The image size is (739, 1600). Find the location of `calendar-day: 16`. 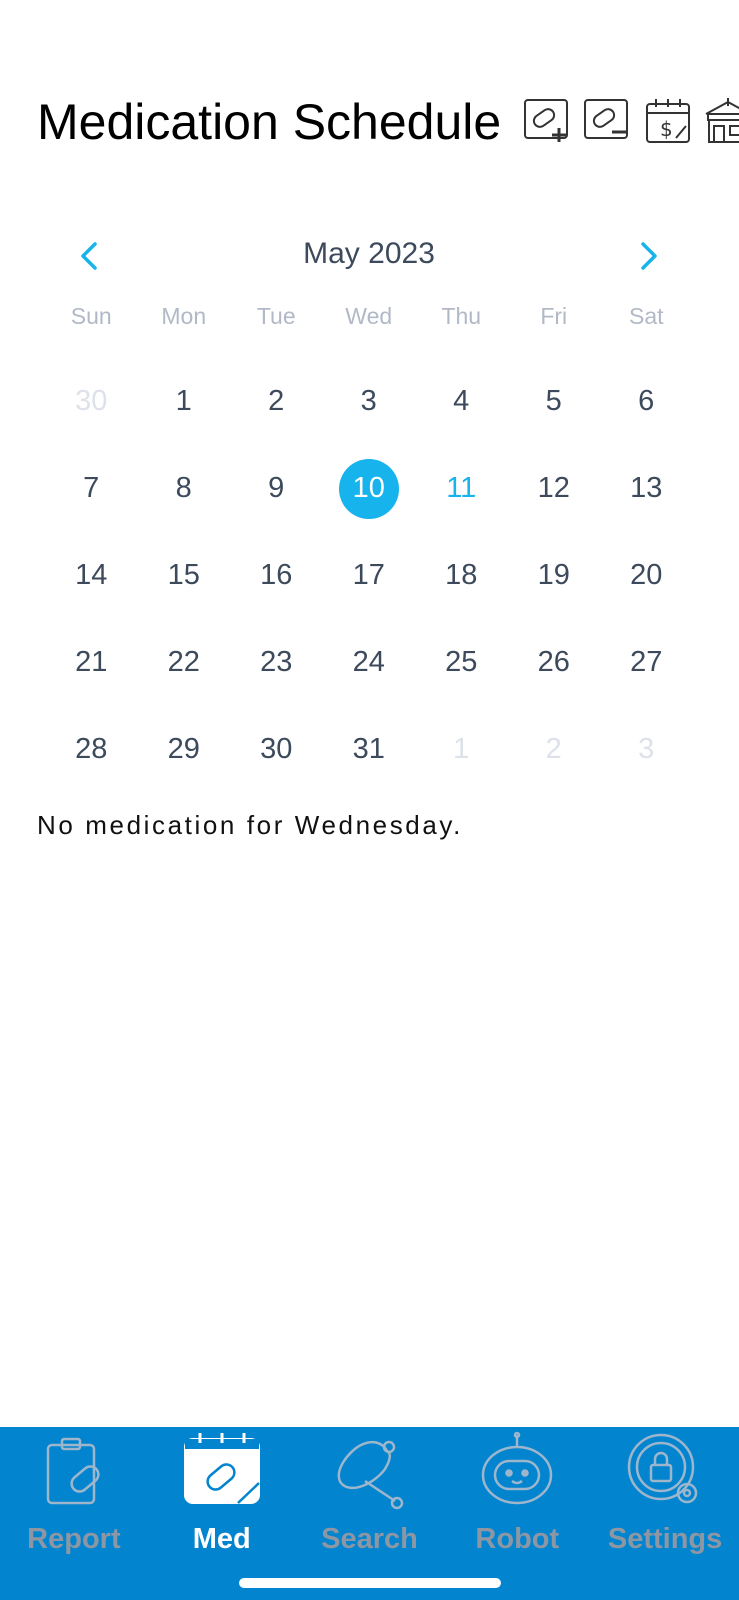

calendar-day: 16 is located at coordinates (276, 575).